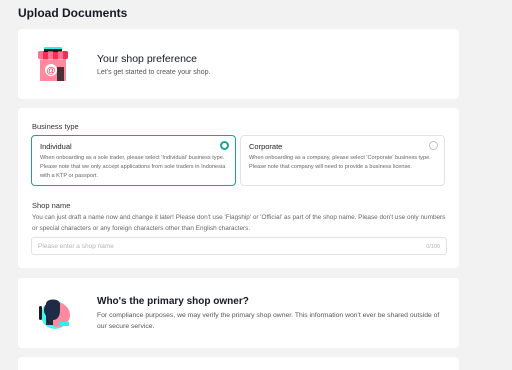 Image resolution: width=512 pixels, height=370 pixels. Describe the element at coordinates (173, 301) in the screenshot. I see `primary-owner-title: Who's the primary shop owner?` at that location.